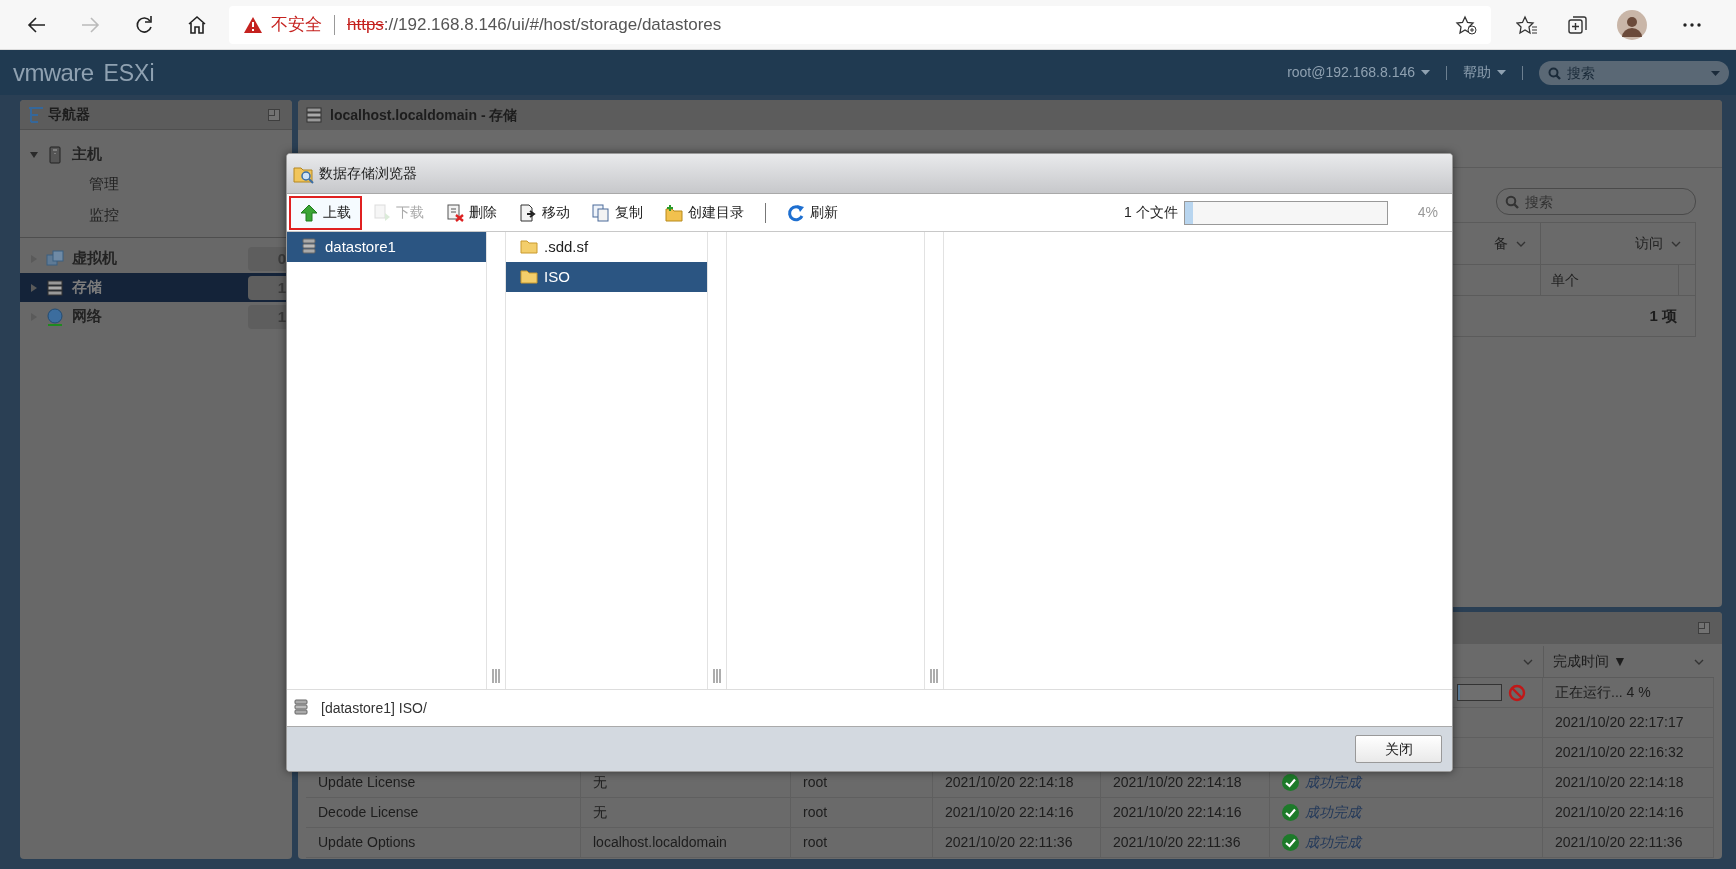 The image size is (1736, 869). What do you see at coordinates (253, 24) in the screenshot?
I see `warning-icon` at bounding box center [253, 24].